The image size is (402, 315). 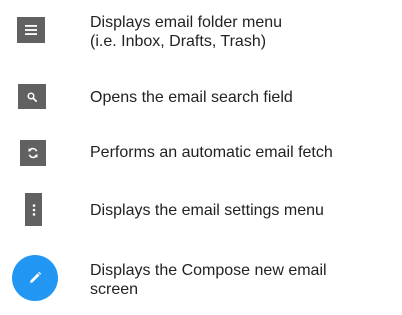 What do you see at coordinates (208, 270) in the screenshot?
I see `legend-description-line: Displays the Compose new email` at bounding box center [208, 270].